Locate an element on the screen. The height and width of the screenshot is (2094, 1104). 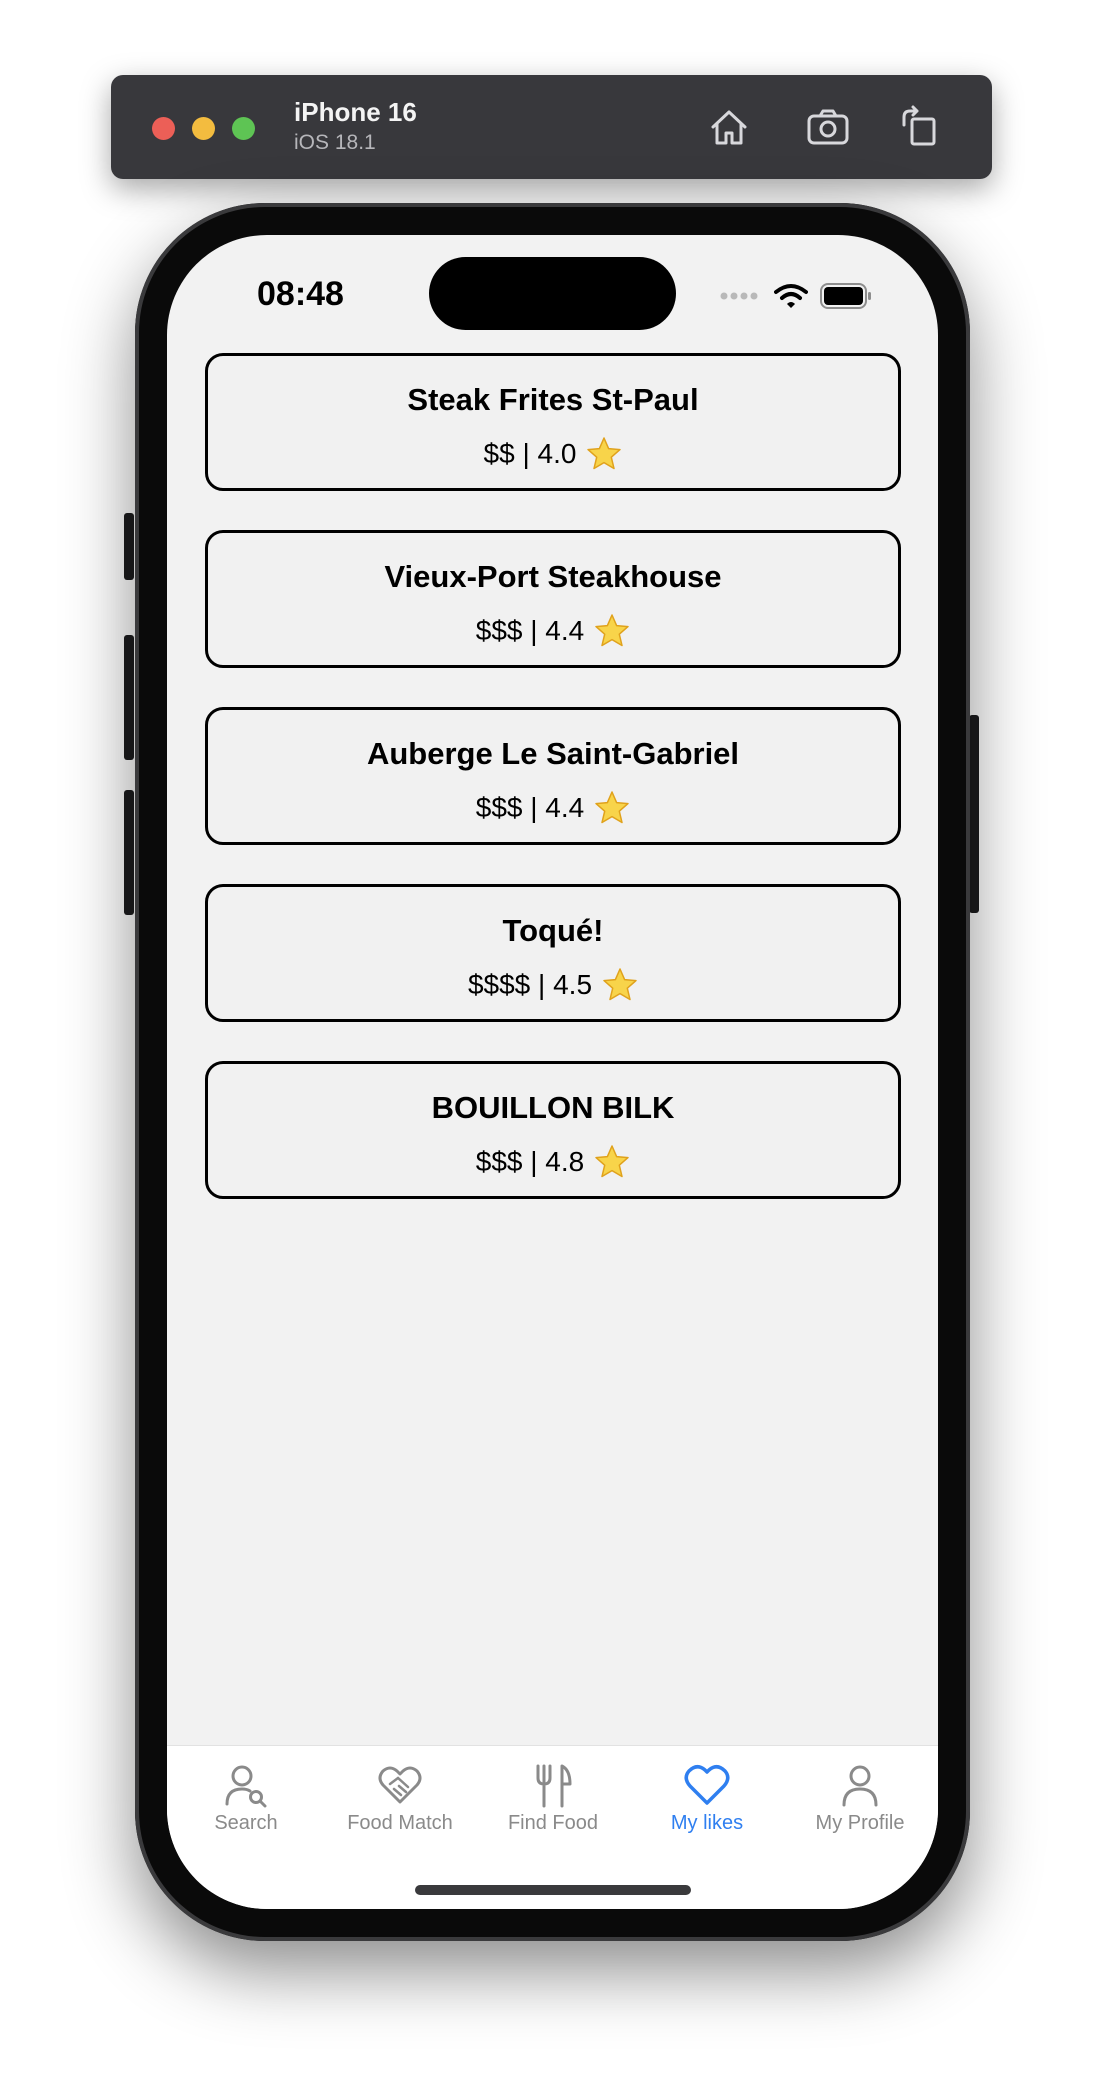
tab-food-match: Food Match is located at coordinates (400, 1798).